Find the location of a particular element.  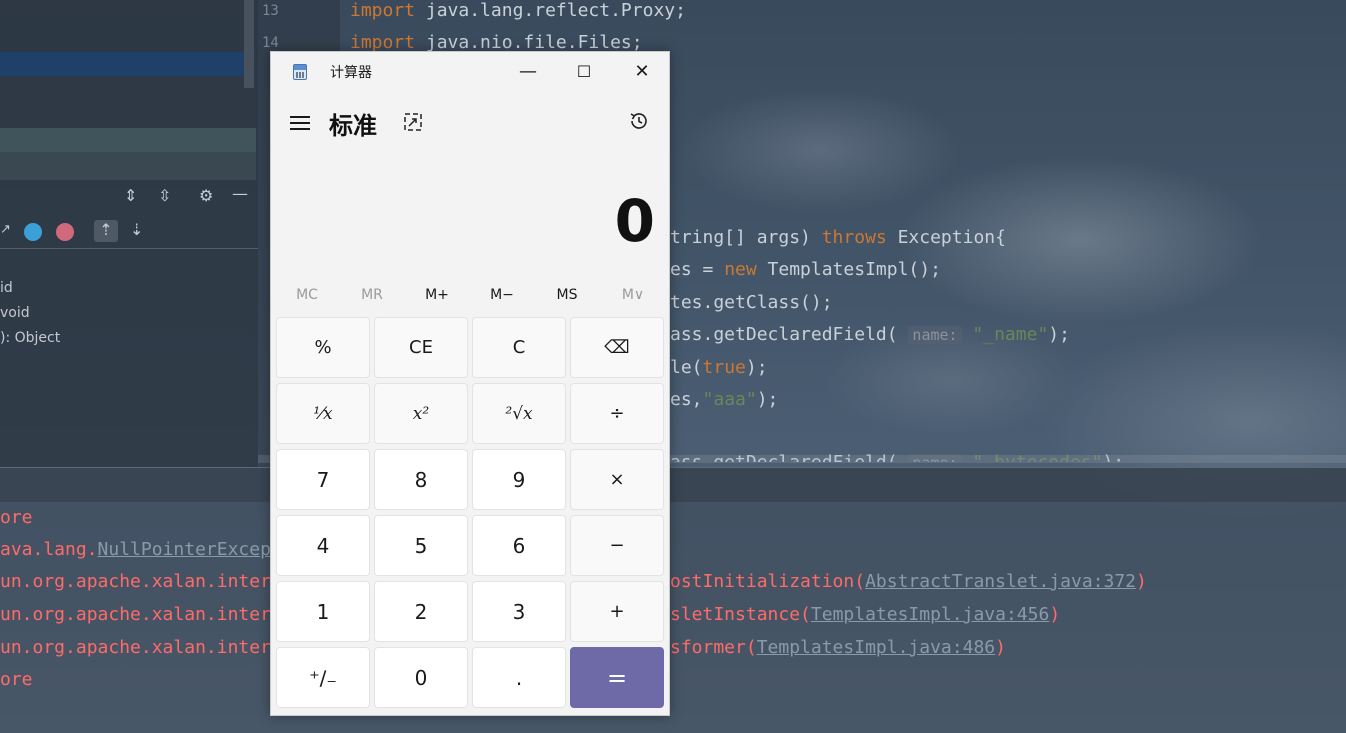

field-icon is located at coordinates (33, 232).